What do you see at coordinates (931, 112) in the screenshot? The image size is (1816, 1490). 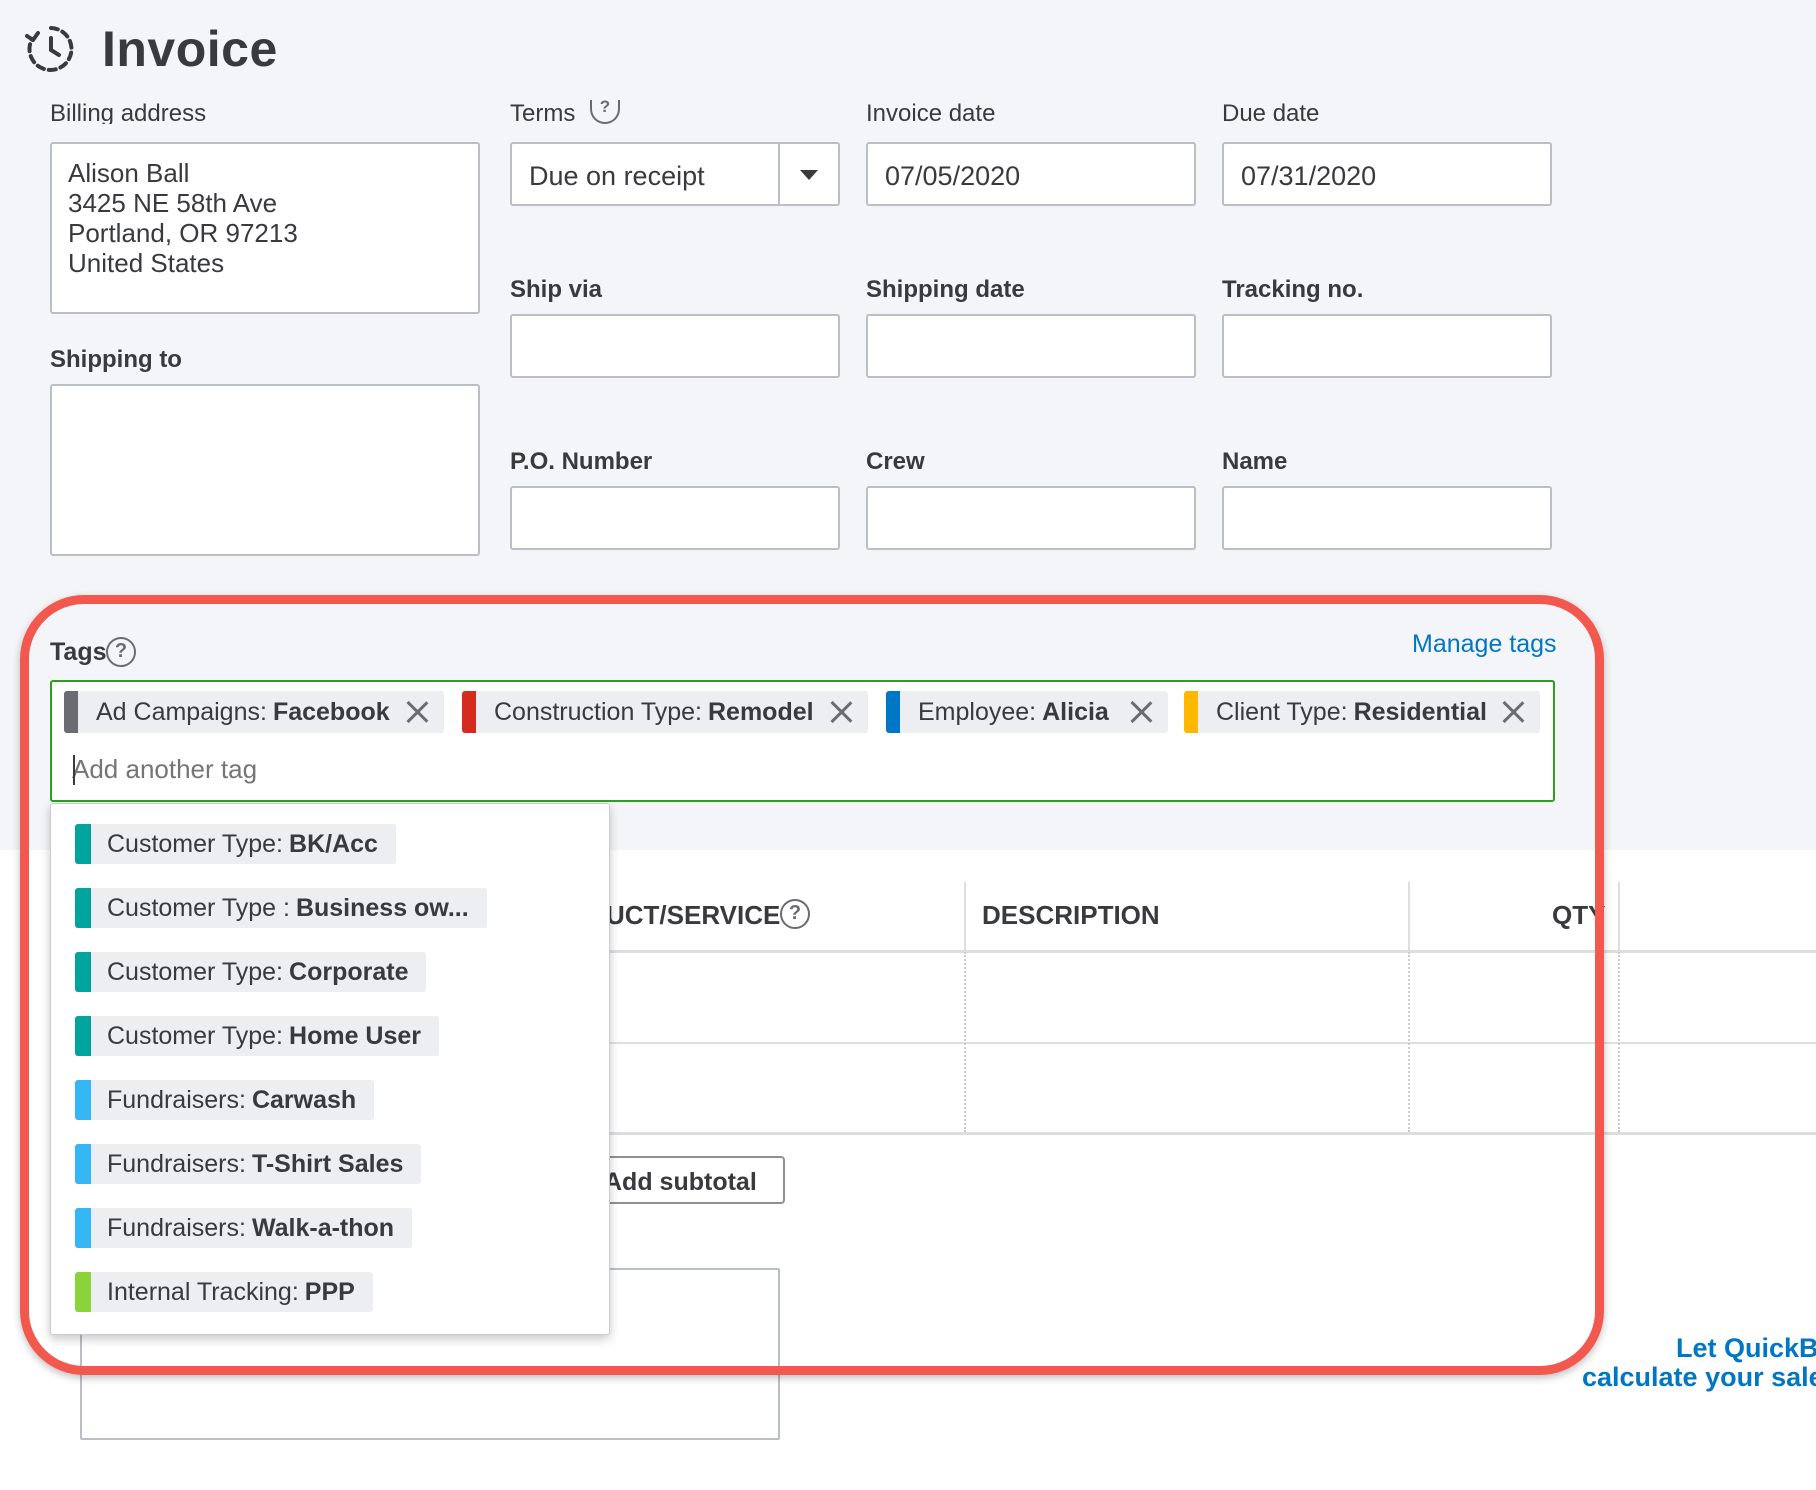 I see `invoice-date-label: Invoice date` at bounding box center [931, 112].